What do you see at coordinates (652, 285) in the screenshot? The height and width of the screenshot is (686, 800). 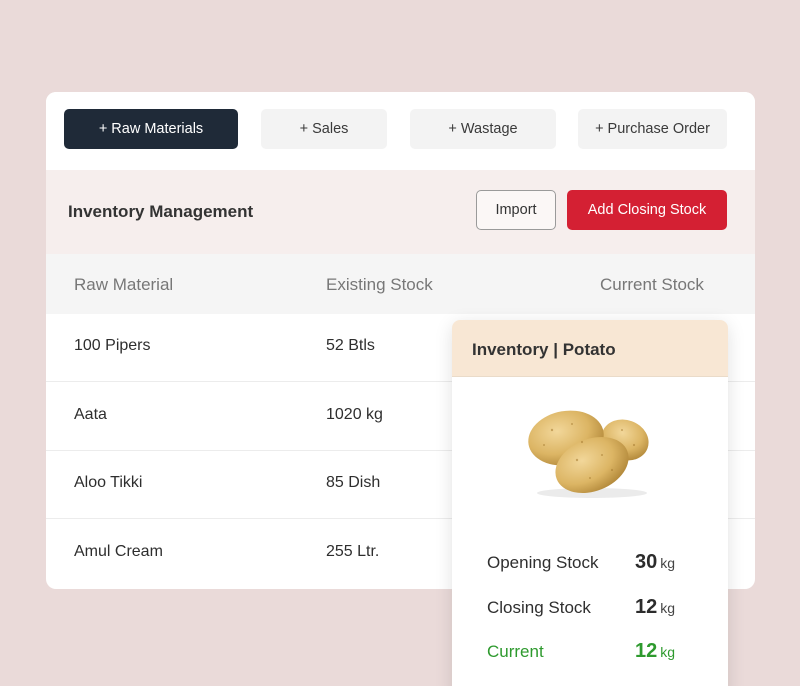 I see `column-current-stock: Current Stock` at bounding box center [652, 285].